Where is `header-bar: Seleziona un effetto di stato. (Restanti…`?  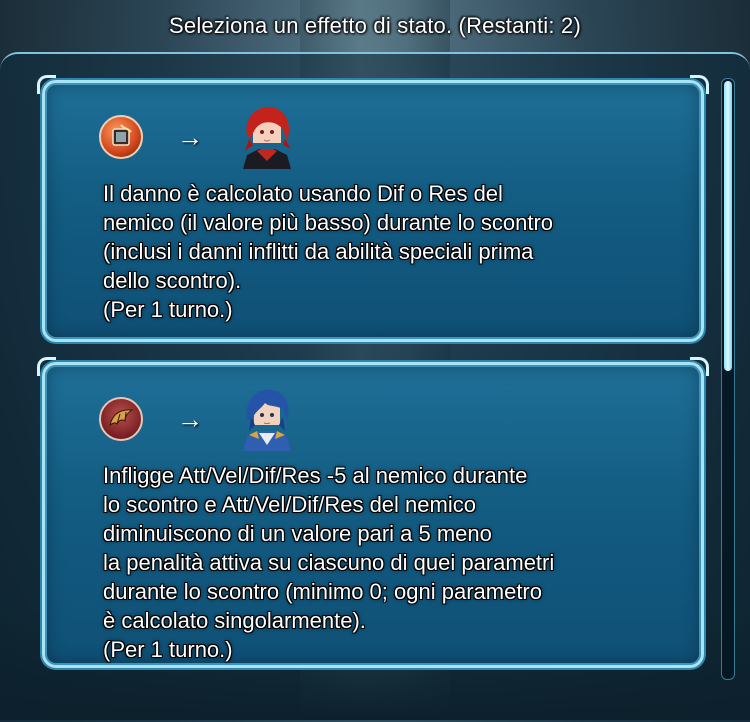 header-bar: Seleziona un effetto di stato. (Restanti… is located at coordinates (375, 26).